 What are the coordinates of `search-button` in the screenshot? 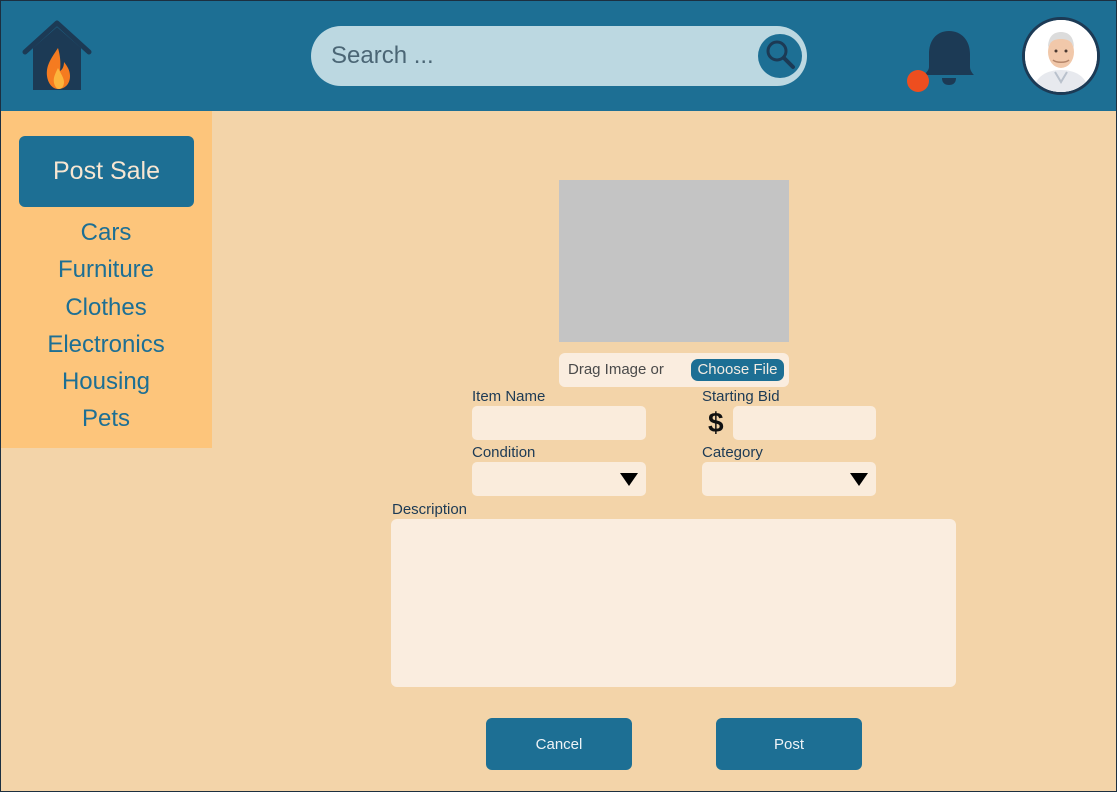 It's located at (780, 56).